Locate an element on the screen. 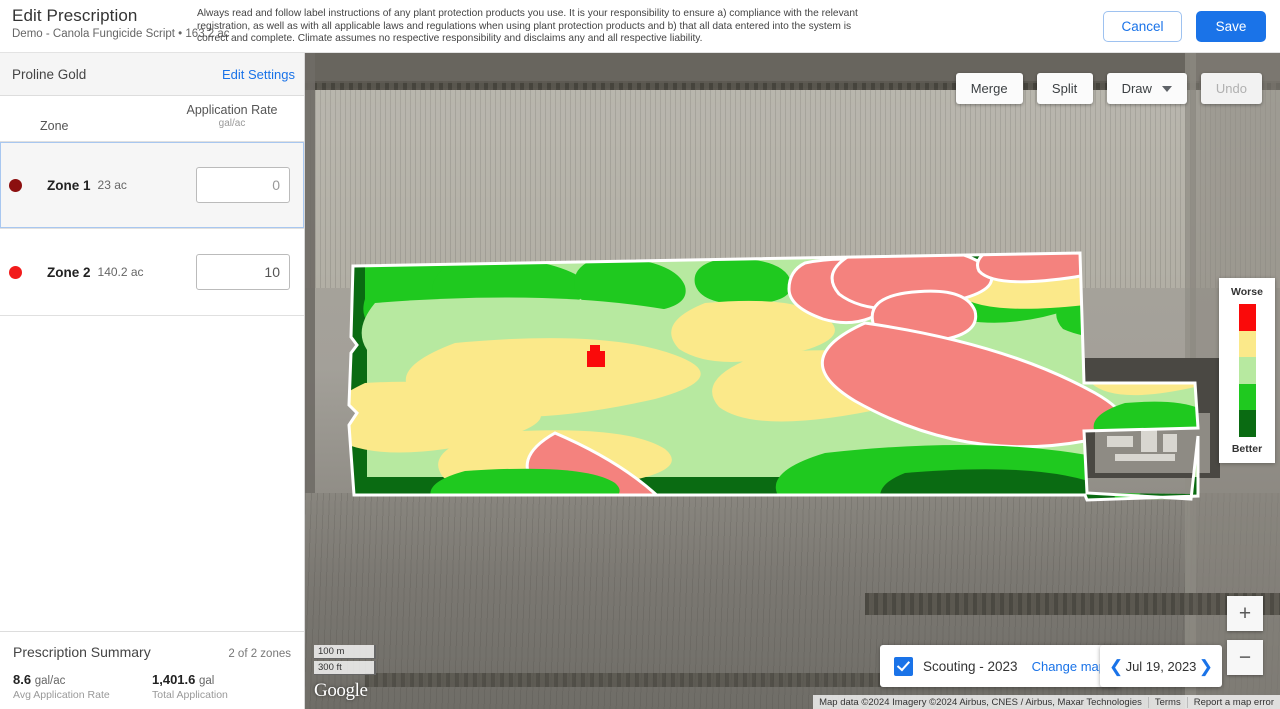  product-name: Proline Gold is located at coordinates (49, 74).